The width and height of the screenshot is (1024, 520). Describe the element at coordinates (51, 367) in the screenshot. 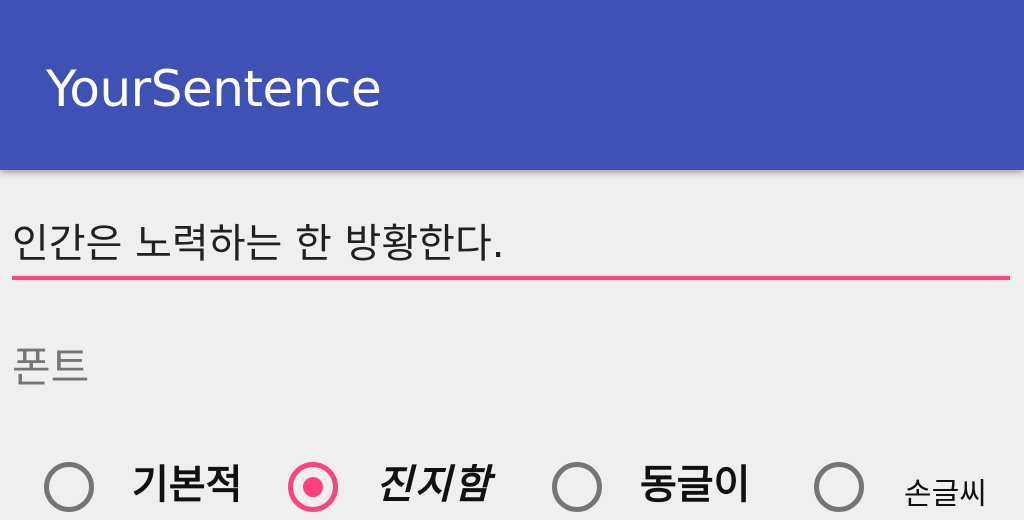

I see `font-section-label: 폰트` at that location.